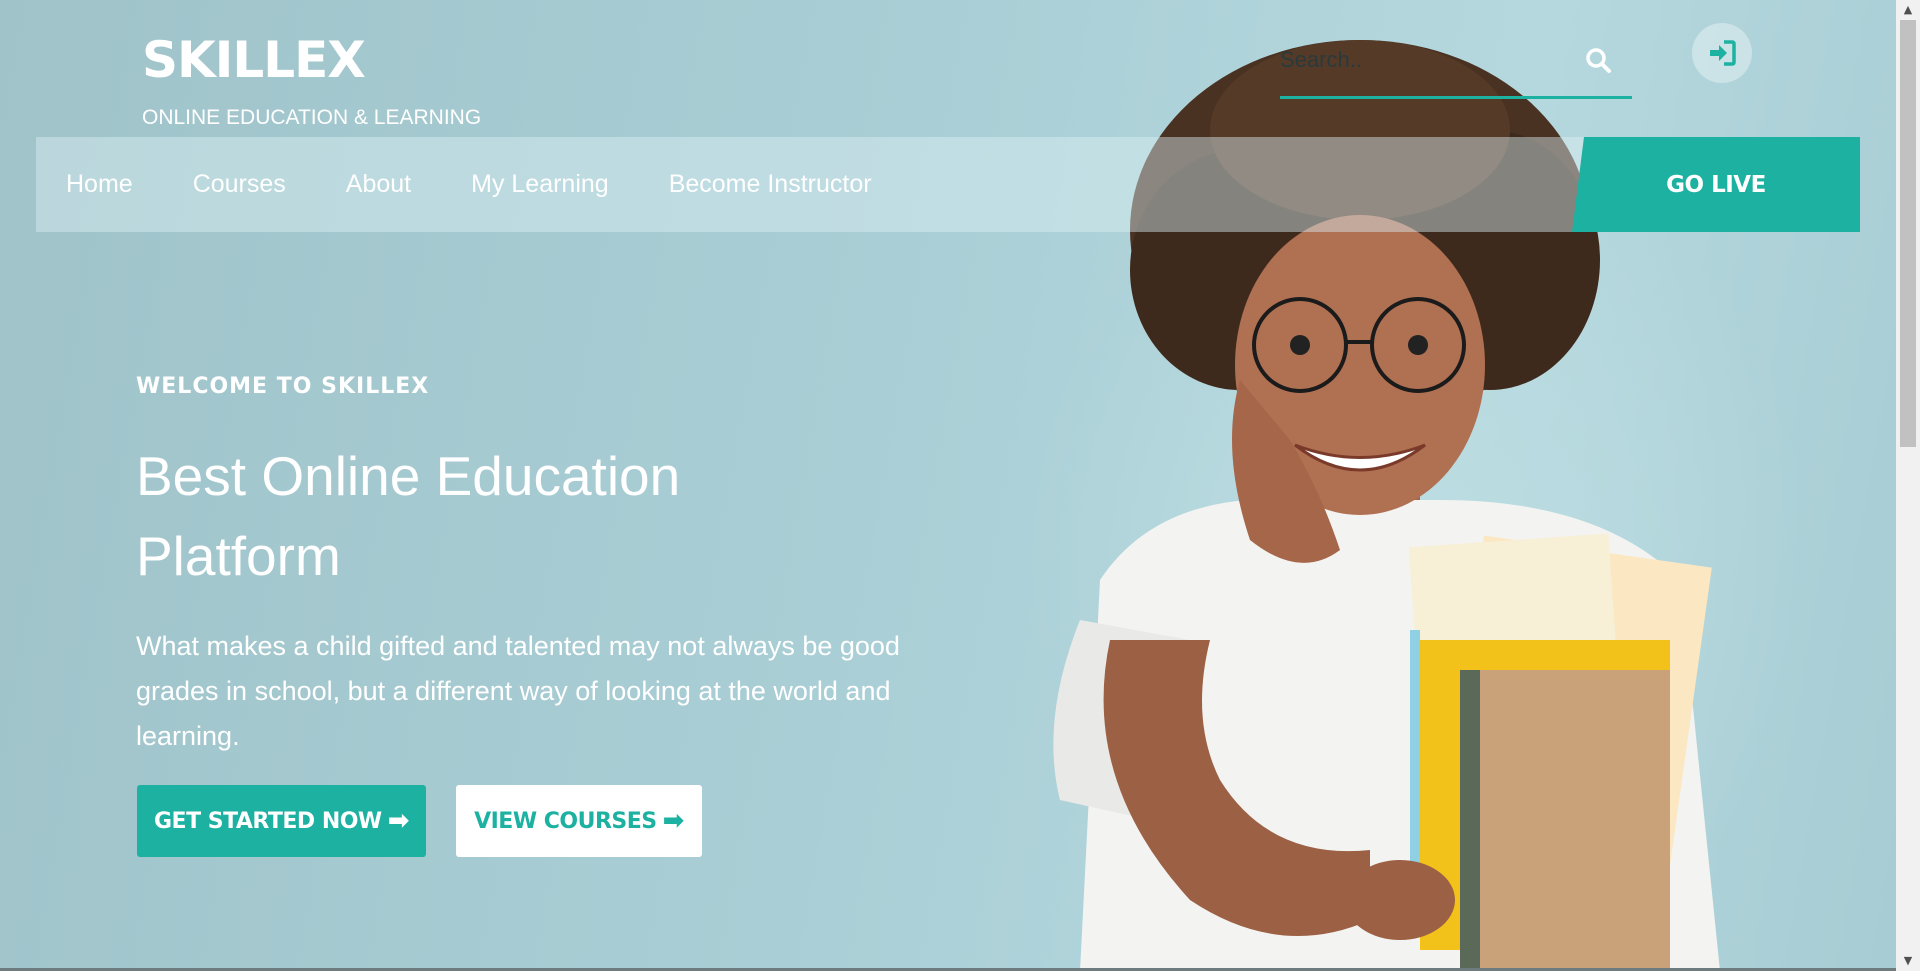 The height and width of the screenshot is (971, 1920). What do you see at coordinates (1908, 10) in the screenshot?
I see `scroll-up-icon: ▲` at bounding box center [1908, 10].